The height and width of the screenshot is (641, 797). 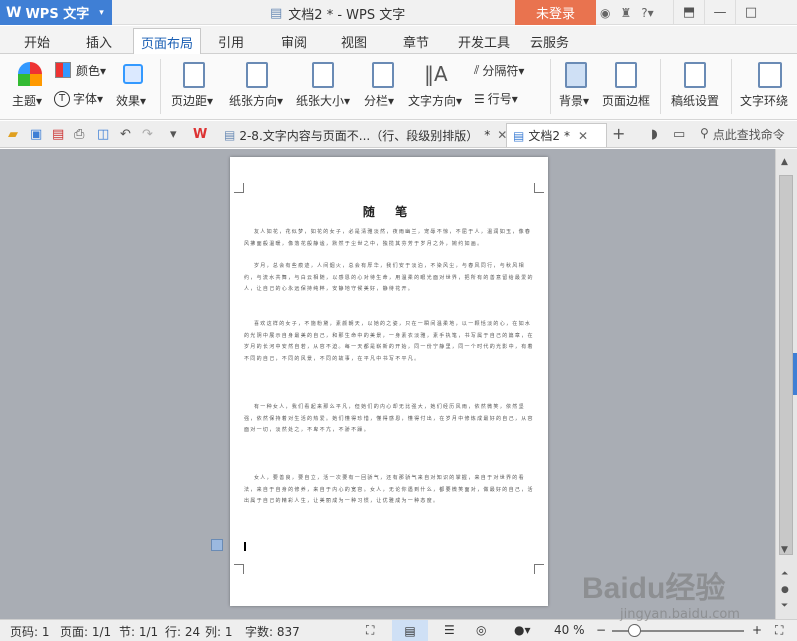 I want to click on restore-layout-icon: ⬒, so click(x=688, y=12).